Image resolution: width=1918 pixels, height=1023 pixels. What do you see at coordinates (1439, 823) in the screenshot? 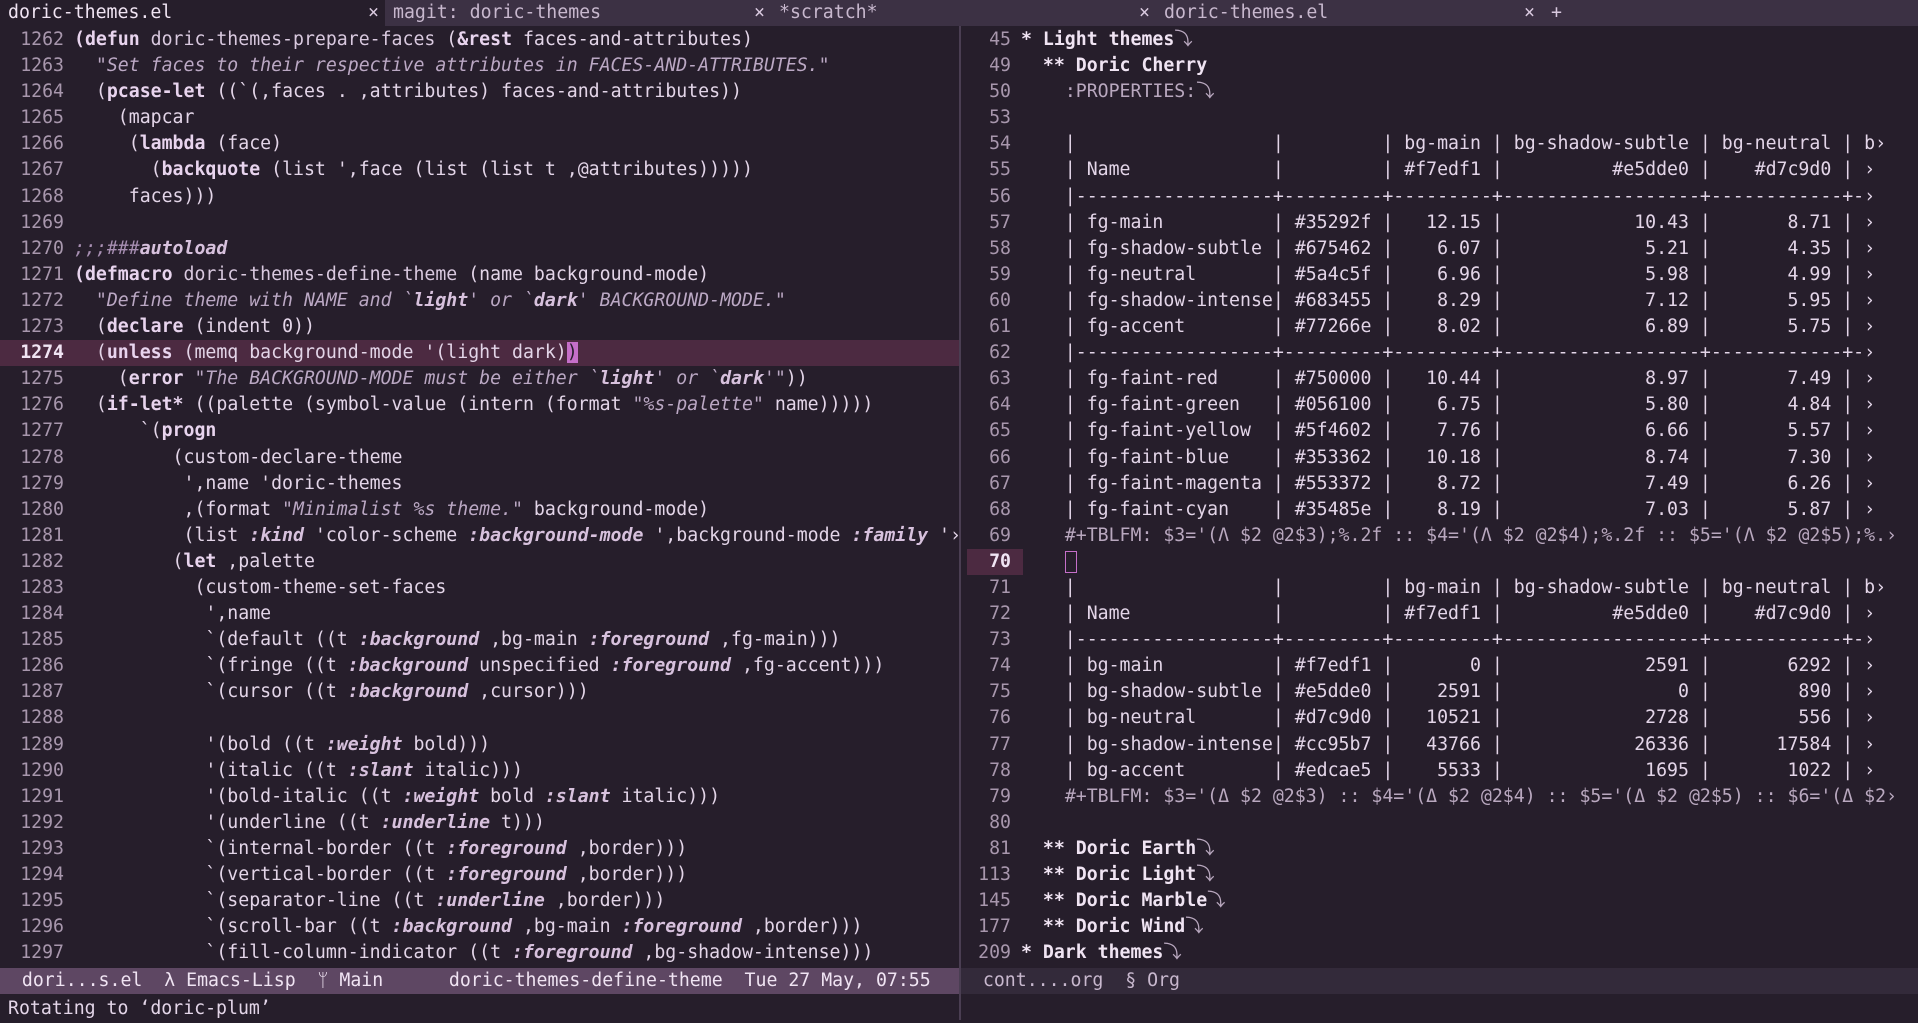
I see `code-line: 80` at bounding box center [1439, 823].